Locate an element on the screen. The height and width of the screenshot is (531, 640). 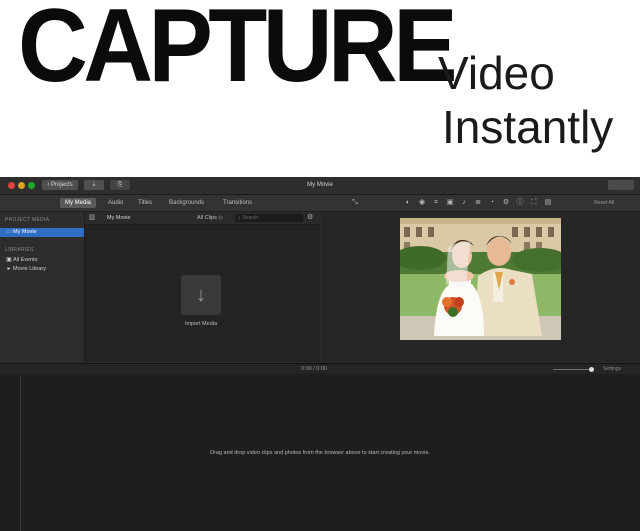
sidebar-item-movie-library: ▸ Movie Library is located at coordinates (42, 269).